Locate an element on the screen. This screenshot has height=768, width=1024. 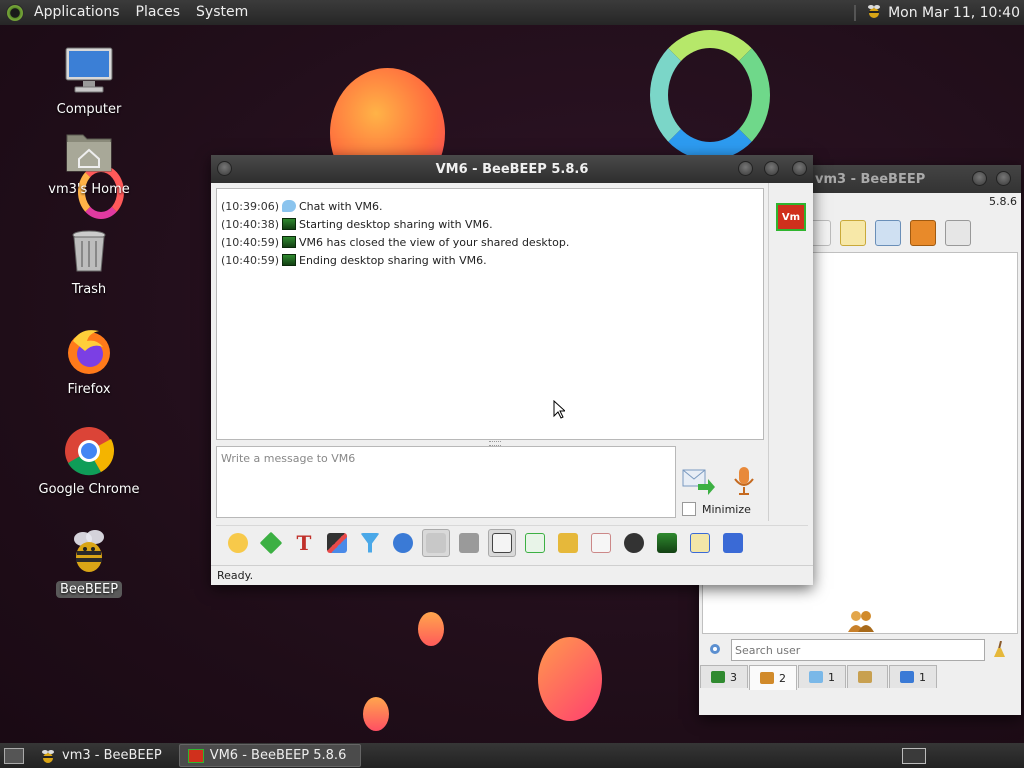
tab-users: 2 is located at coordinates (773, 677).